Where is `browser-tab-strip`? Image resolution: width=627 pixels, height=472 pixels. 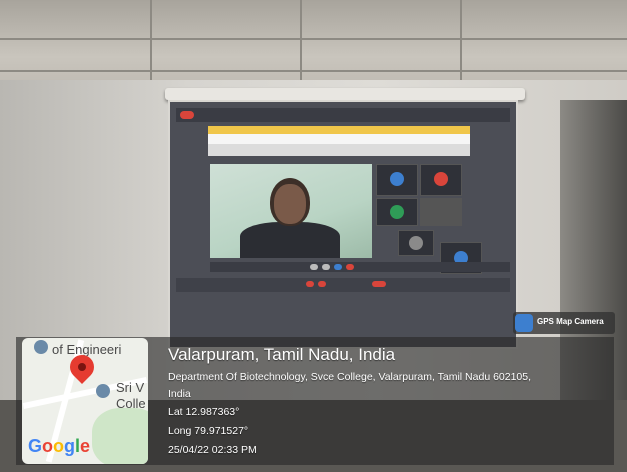 browser-tab-strip is located at coordinates (339, 130).